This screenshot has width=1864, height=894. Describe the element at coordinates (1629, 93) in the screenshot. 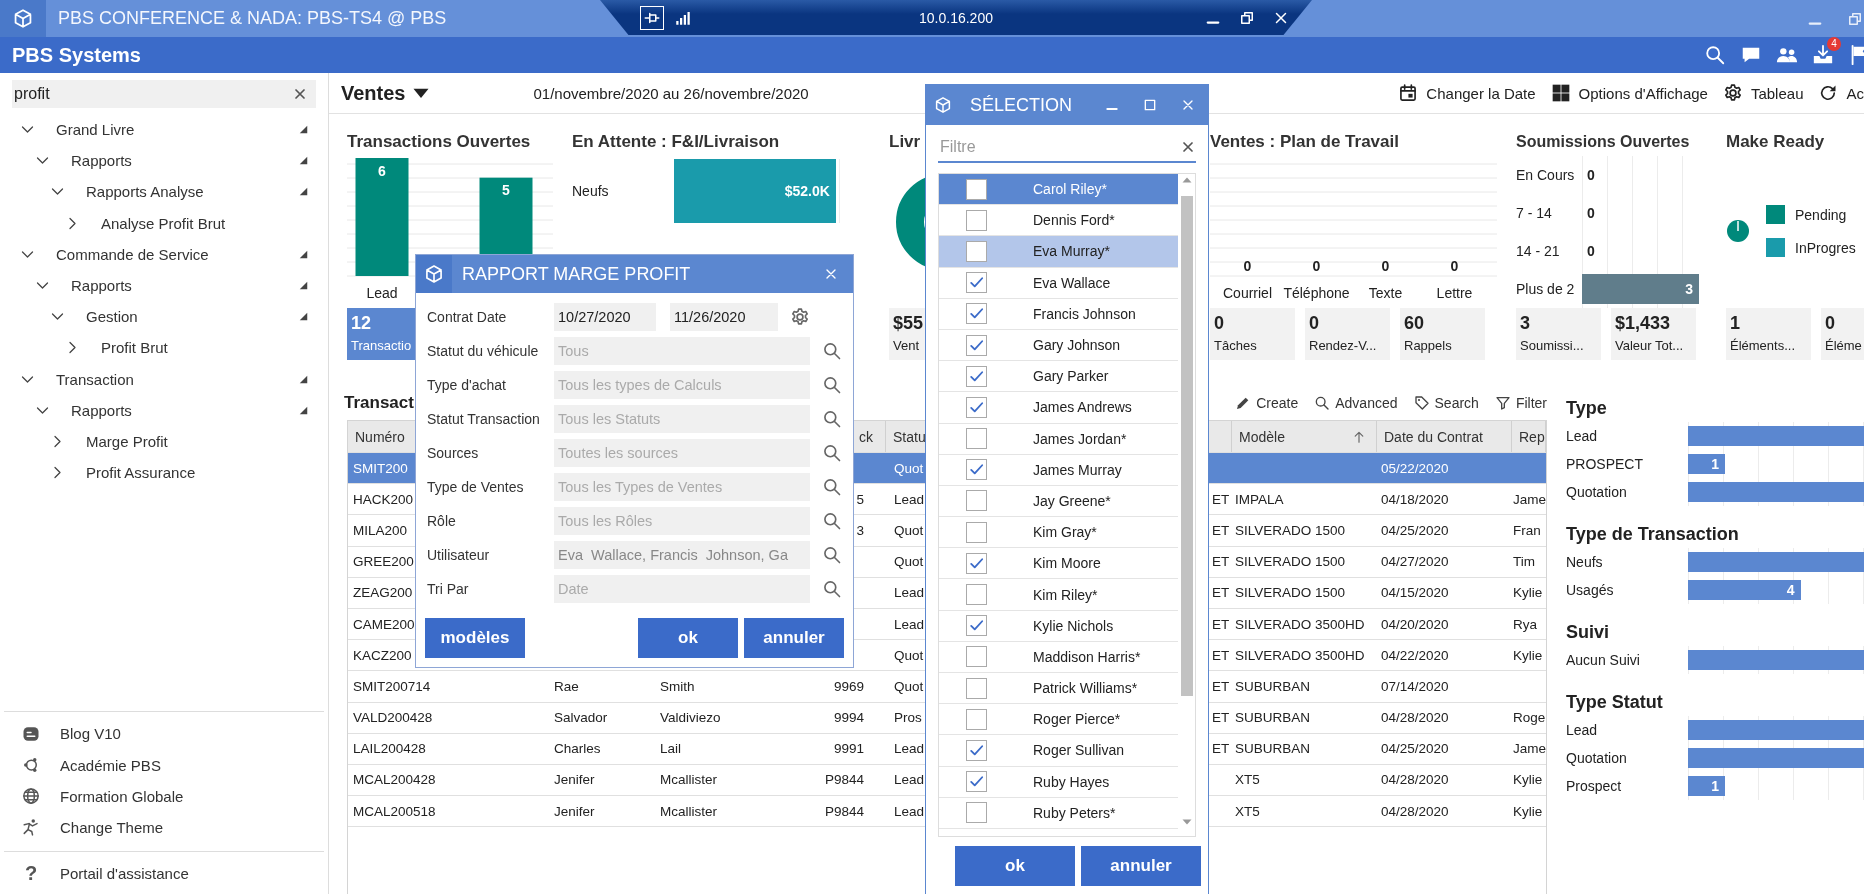

I see `toolbar-action: Options d'Affichage` at that location.